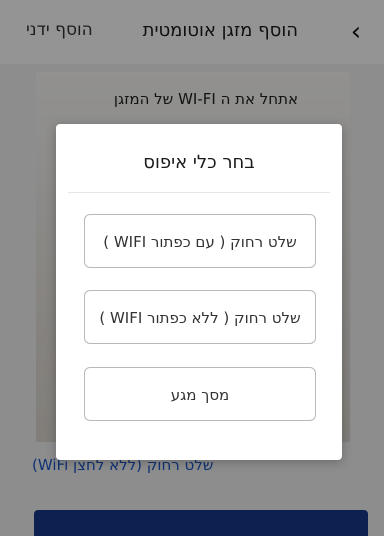 The height and width of the screenshot is (536, 384). What do you see at coordinates (200, 317) in the screenshot?
I see `remote-without-wifi-button: שלט רחוק ( ללא כפתור WIFI )` at bounding box center [200, 317].